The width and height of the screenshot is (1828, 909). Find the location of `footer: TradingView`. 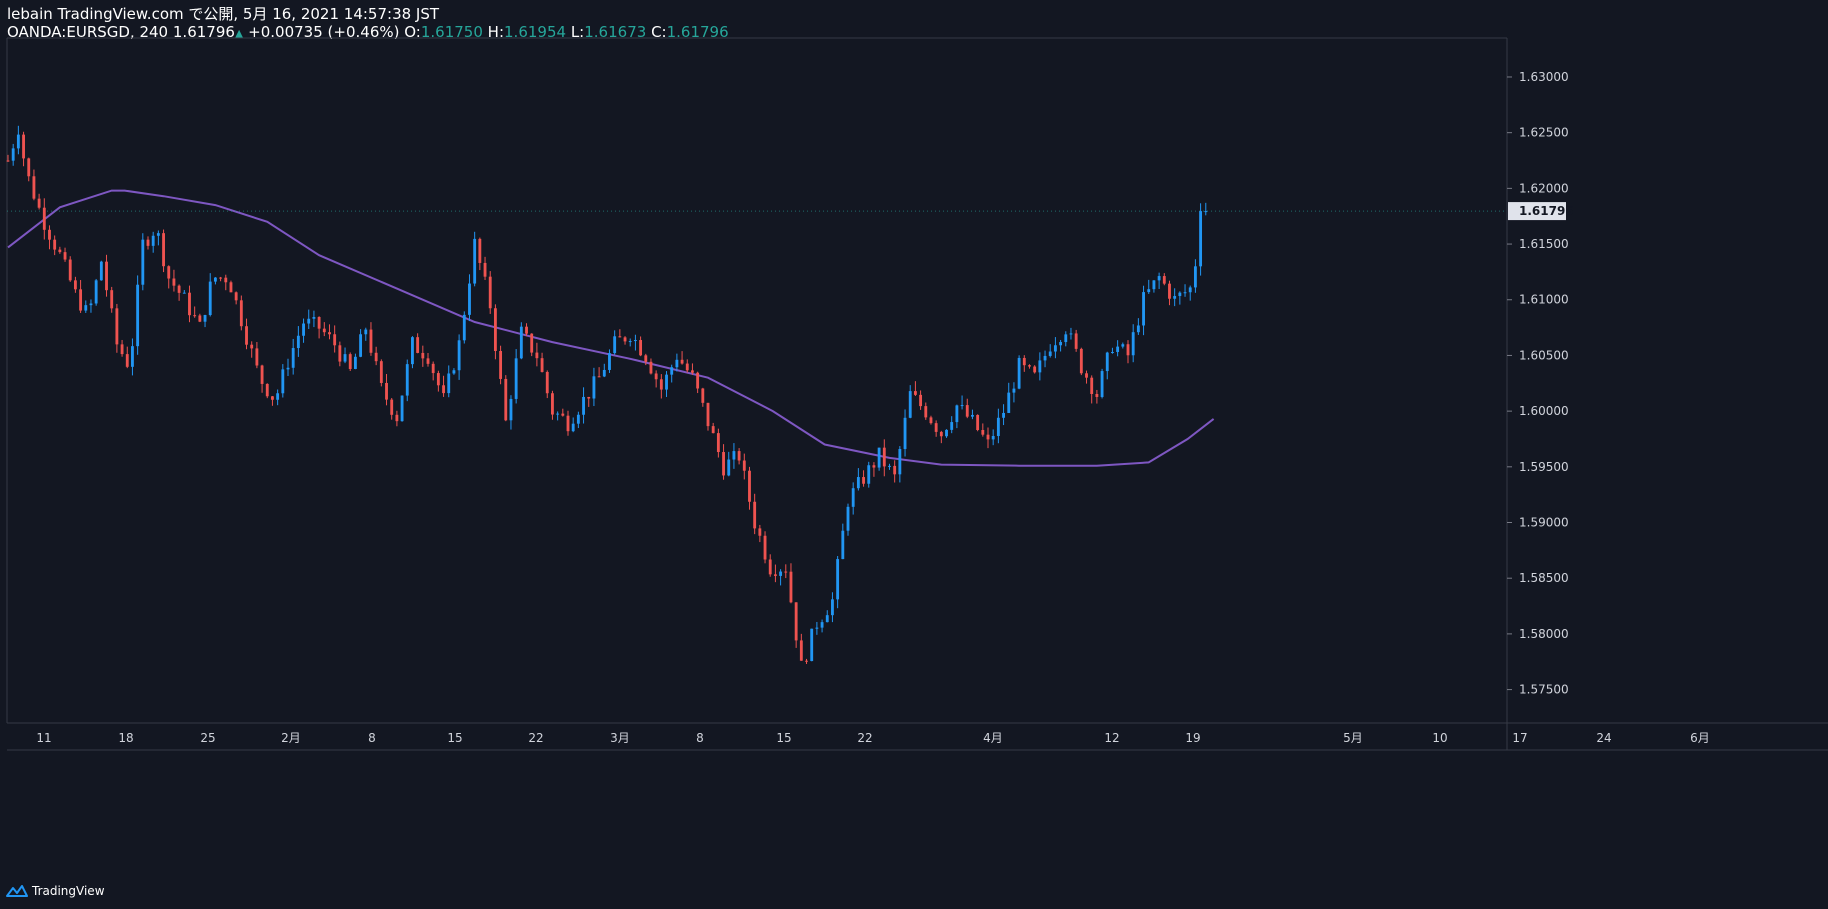

footer: TradingView is located at coordinates (55, 891).